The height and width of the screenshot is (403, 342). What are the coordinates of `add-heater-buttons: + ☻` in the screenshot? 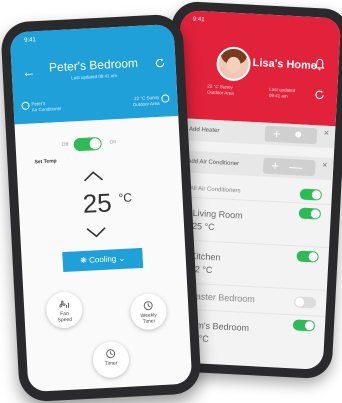 It's located at (291, 135).